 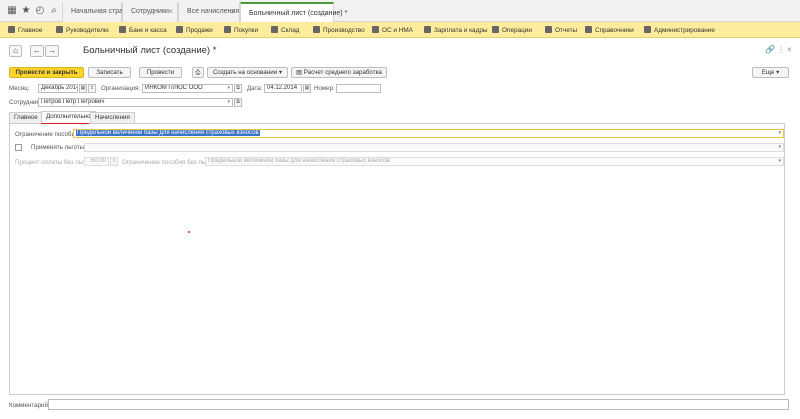 What do you see at coordinates (100, 12) in the screenshot?
I see `tab-home: Начальная страница` at bounding box center [100, 12].